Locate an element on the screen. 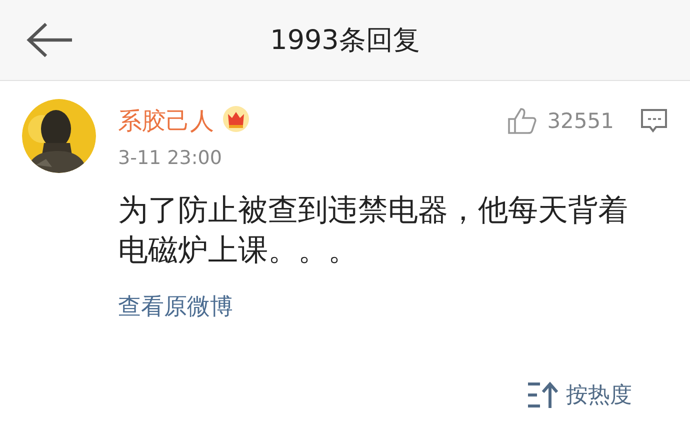 The image size is (690, 428). back-arrow-icon is located at coordinates (50, 40).